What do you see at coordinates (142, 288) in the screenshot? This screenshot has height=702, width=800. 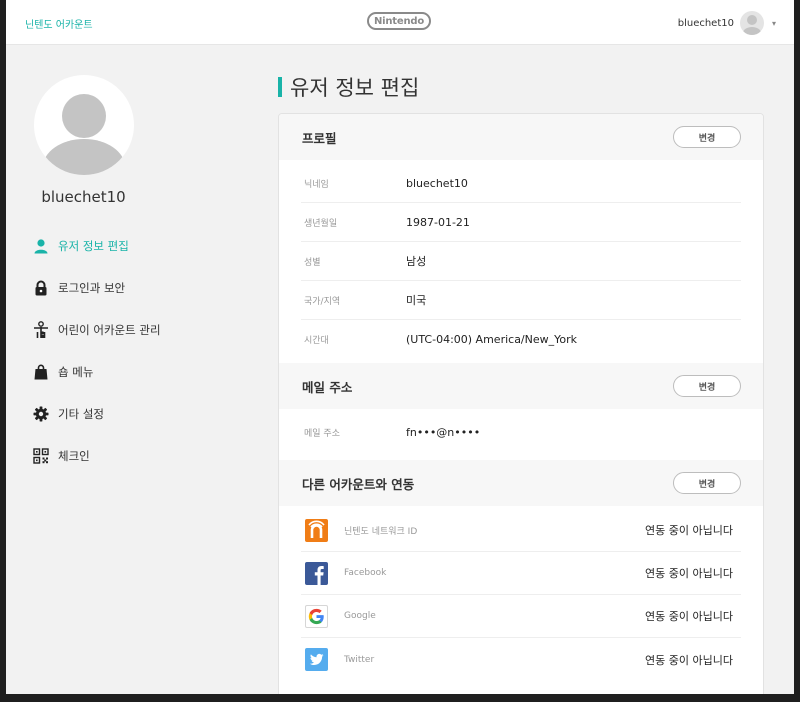 I see `sidebar-item-login-security: 로그인과 보안` at bounding box center [142, 288].